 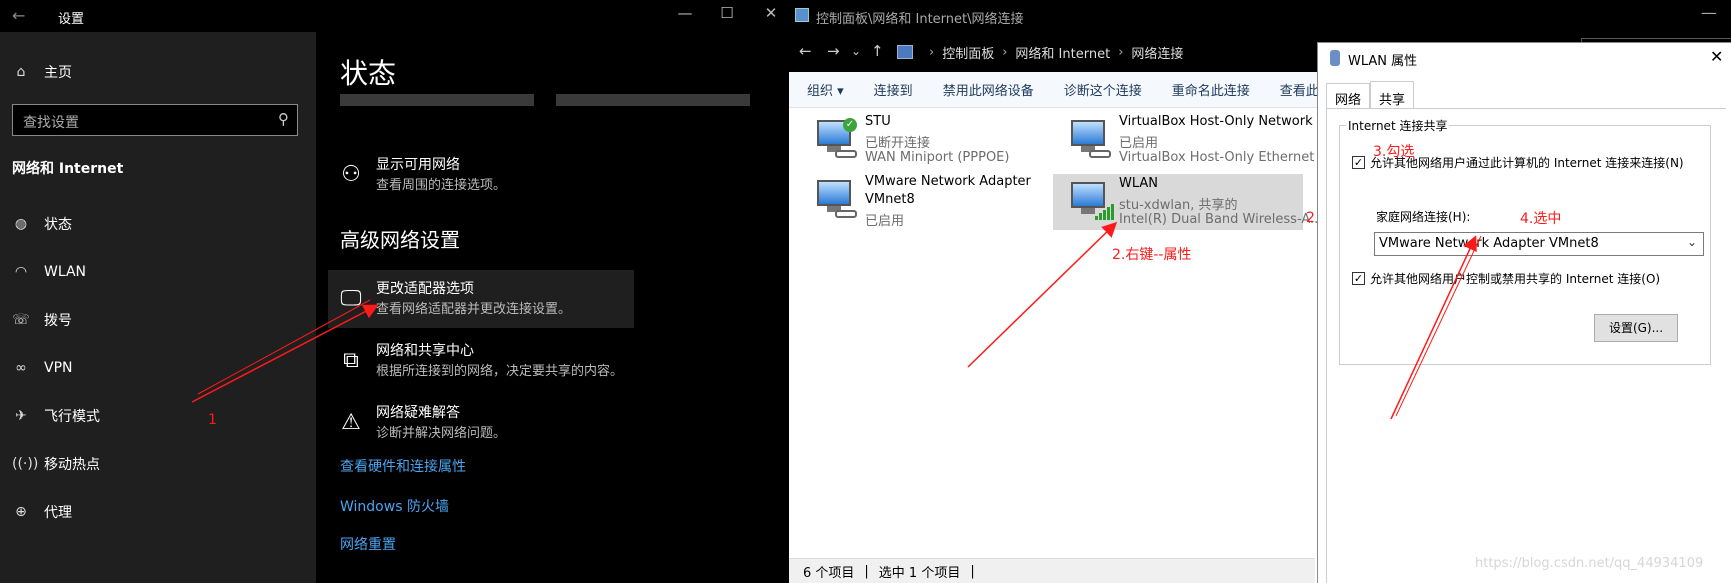 I want to click on show-networks-row: ⚇ 显示可用网络 查看周围的连接选项。, so click(x=481, y=175).